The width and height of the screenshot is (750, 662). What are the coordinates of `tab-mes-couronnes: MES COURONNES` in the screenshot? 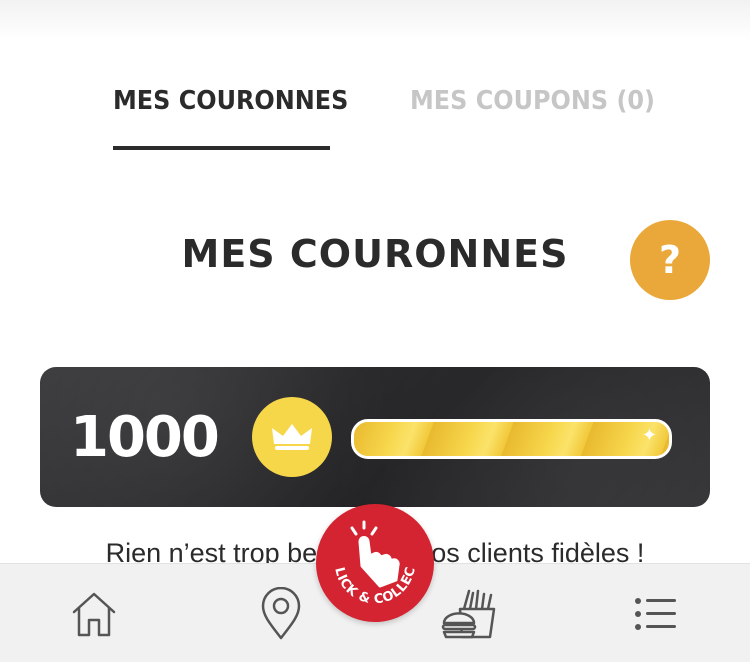 It's located at (230, 101).